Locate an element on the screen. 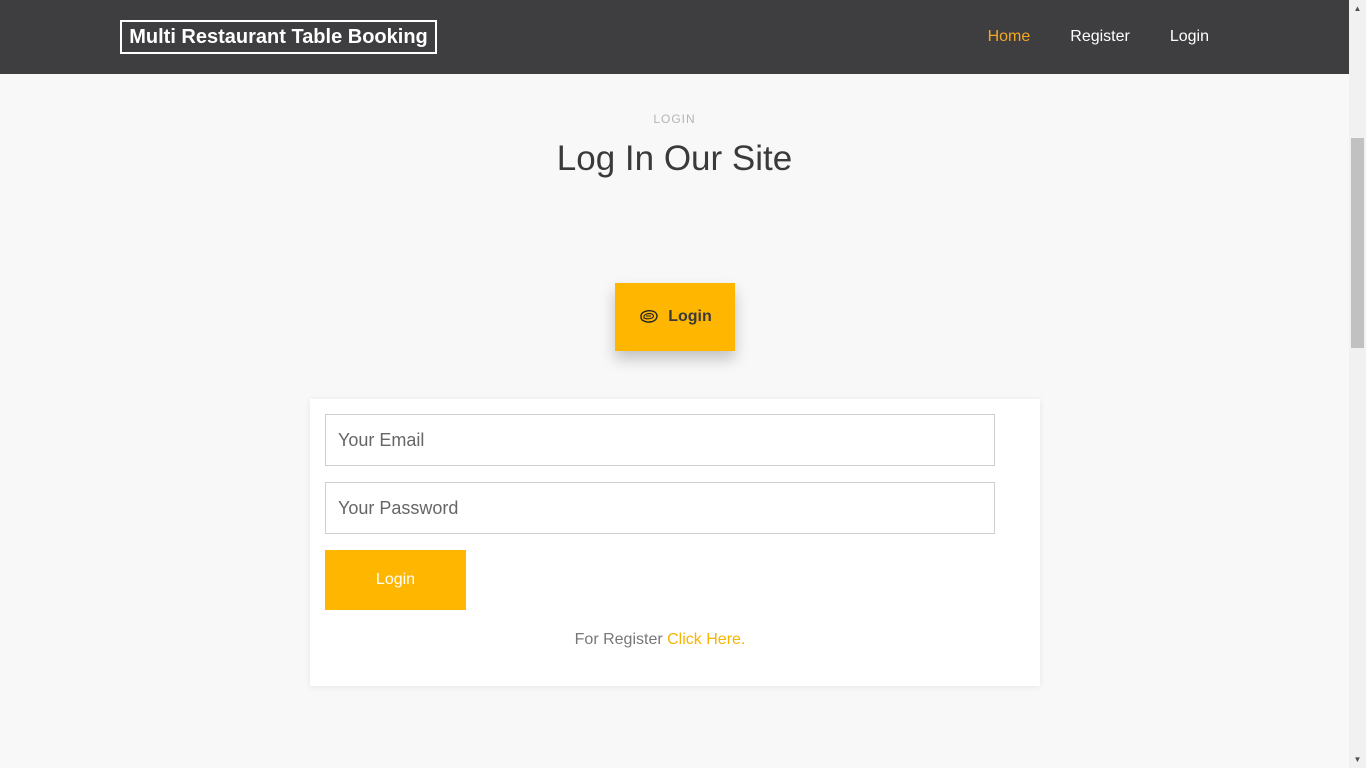 The image size is (1366, 768). site-brand: Multi Restaurant Table Booking is located at coordinates (278, 37).